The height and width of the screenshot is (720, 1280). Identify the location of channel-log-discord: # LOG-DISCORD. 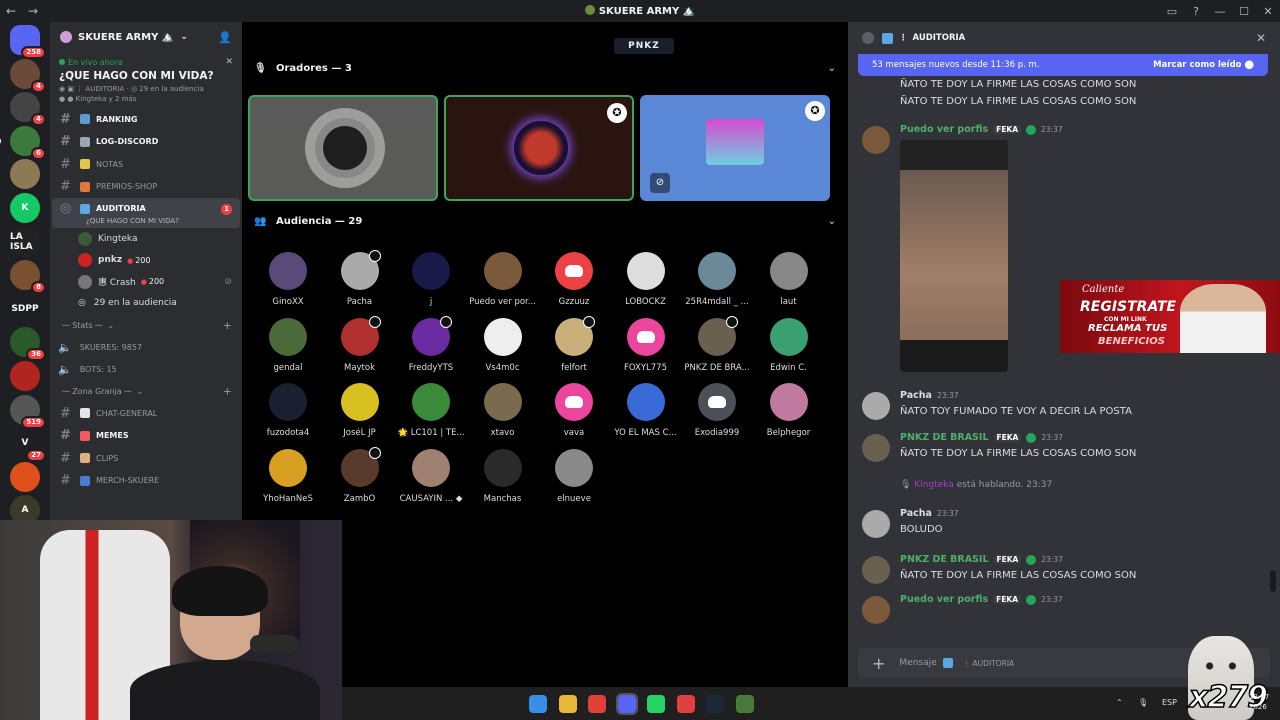
(146, 142).